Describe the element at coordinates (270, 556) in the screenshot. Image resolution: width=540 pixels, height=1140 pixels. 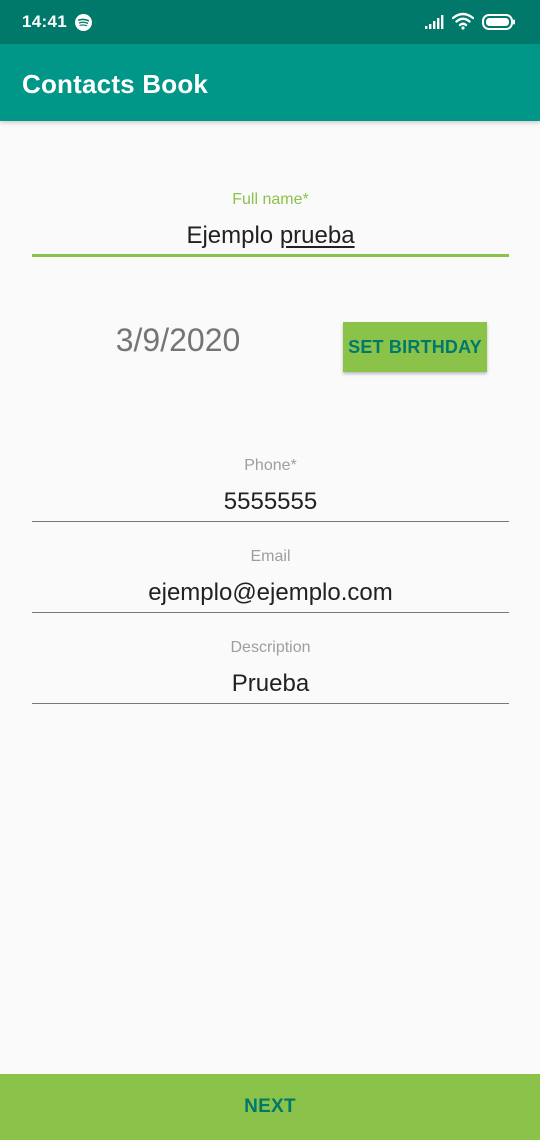
I see `email-label: Email` at that location.